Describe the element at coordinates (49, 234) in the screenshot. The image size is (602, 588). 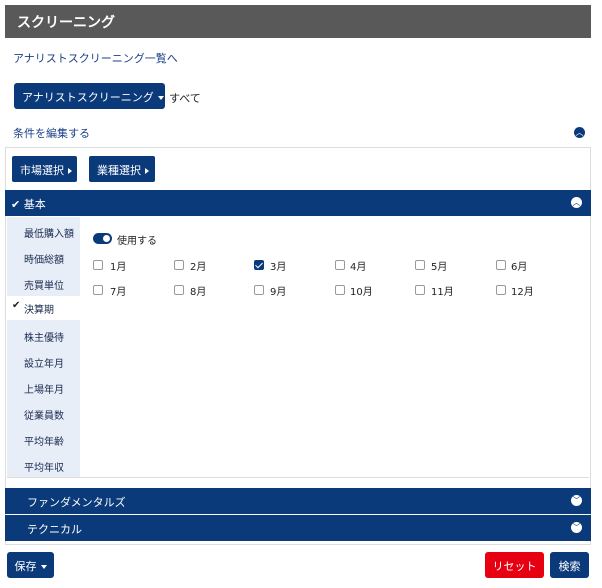
I see `sidebar-item-label: 最低購入額` at that location.